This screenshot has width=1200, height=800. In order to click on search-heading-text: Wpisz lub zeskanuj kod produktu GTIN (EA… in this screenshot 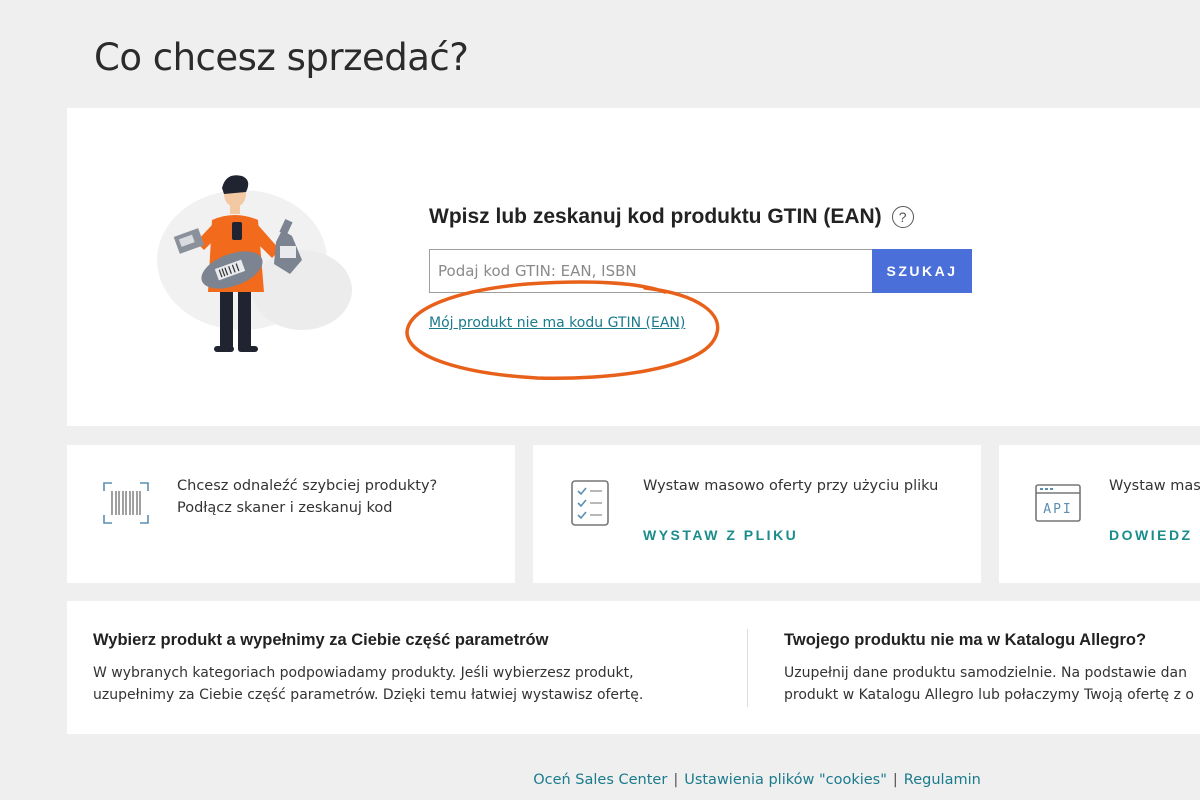, I will do `click(655, 216)`.